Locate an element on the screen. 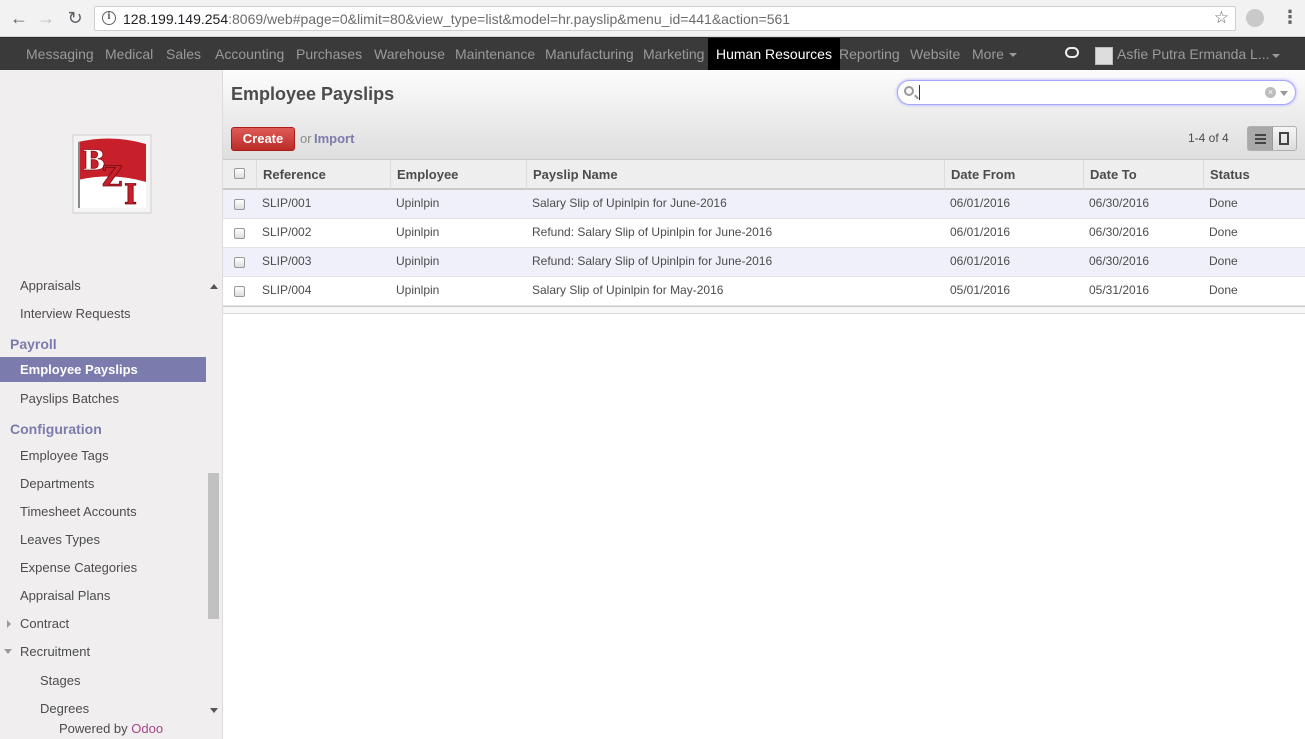  menu-marketing: Marketing is located at coordinates (673, 54).